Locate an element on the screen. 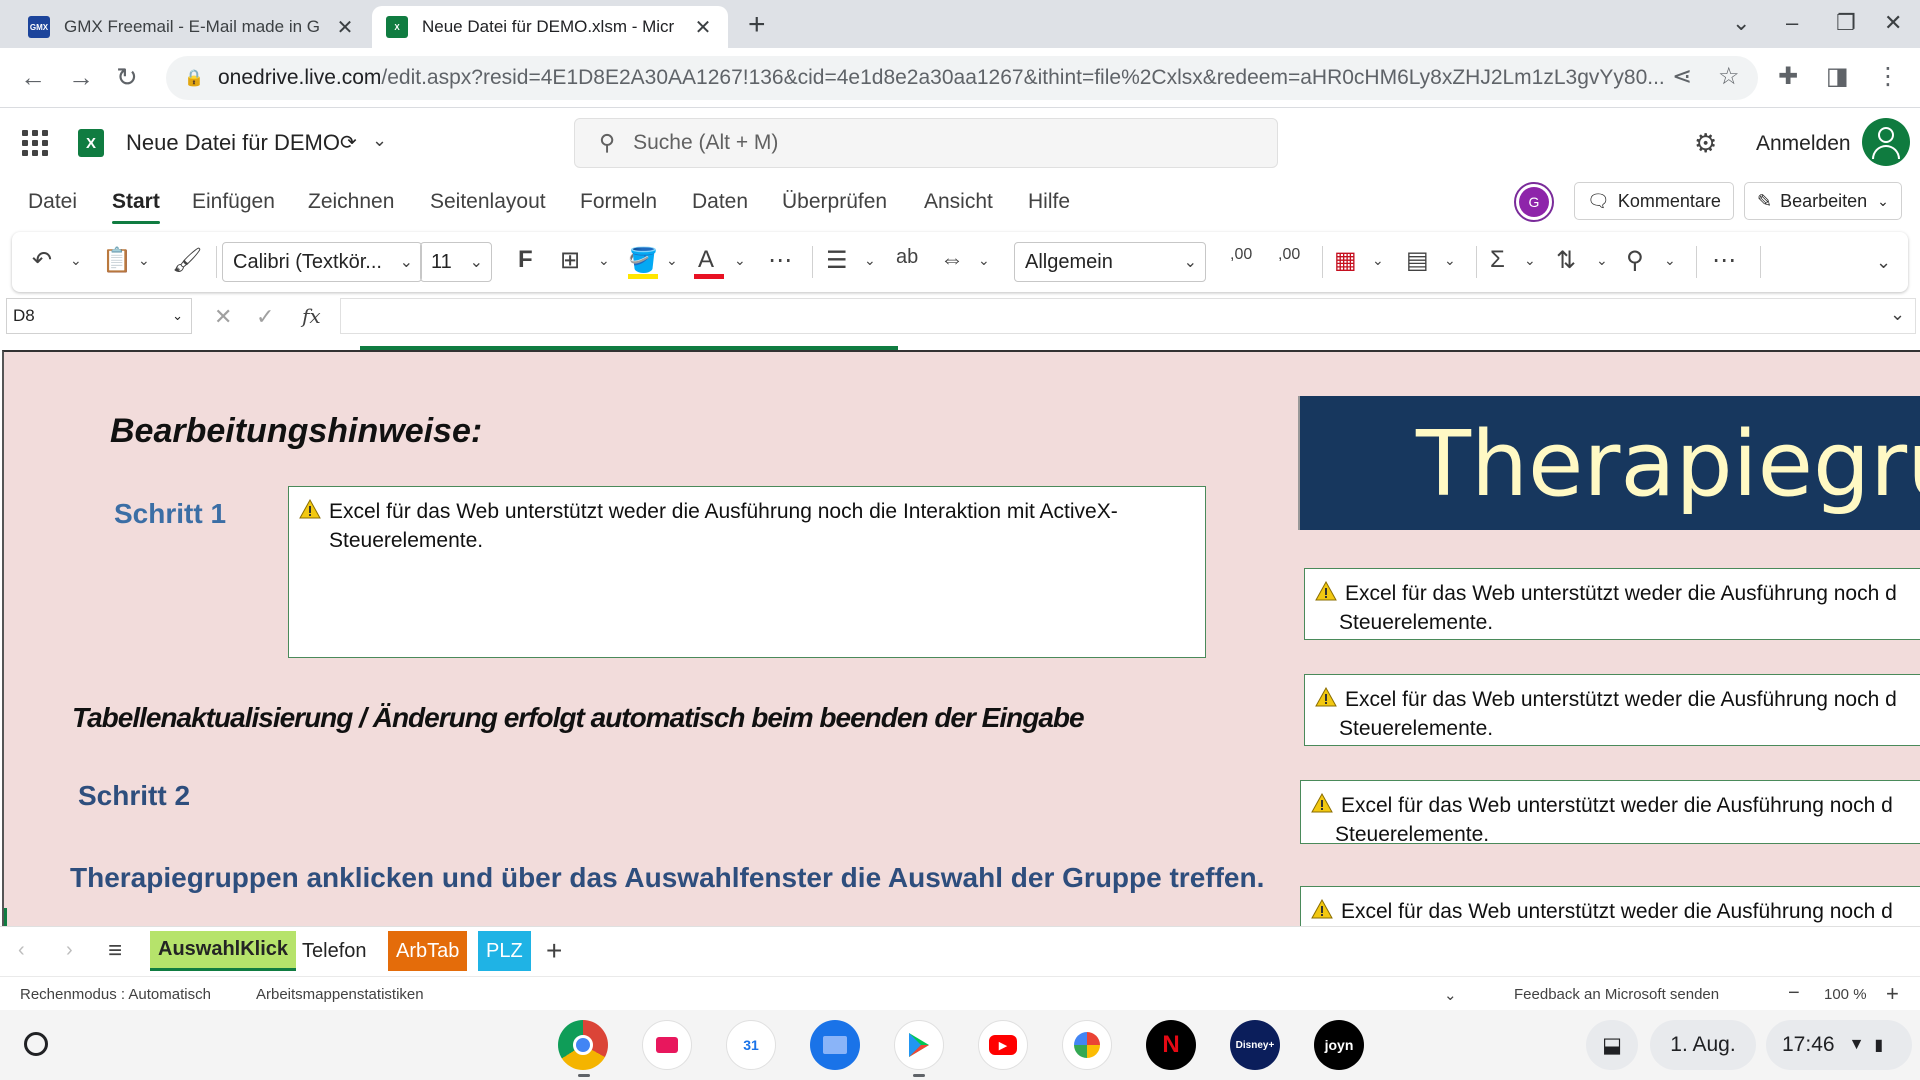 The image size is (1920, 1080). sheet-tab-arbtab: ArbTab is located at coordinates (428, 951).